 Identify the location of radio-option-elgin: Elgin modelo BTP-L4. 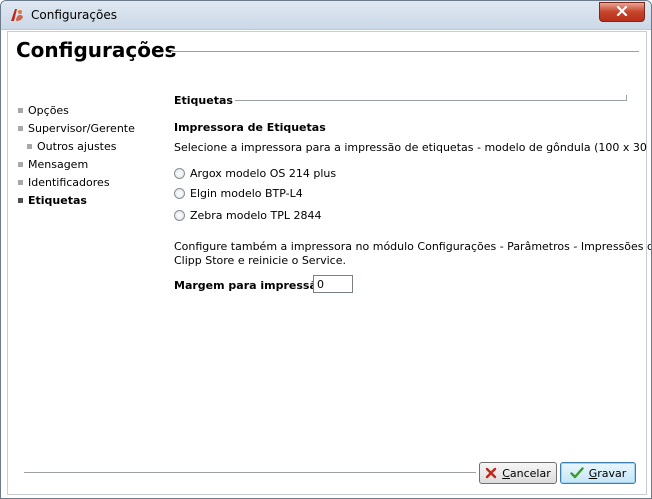
(238, 193).